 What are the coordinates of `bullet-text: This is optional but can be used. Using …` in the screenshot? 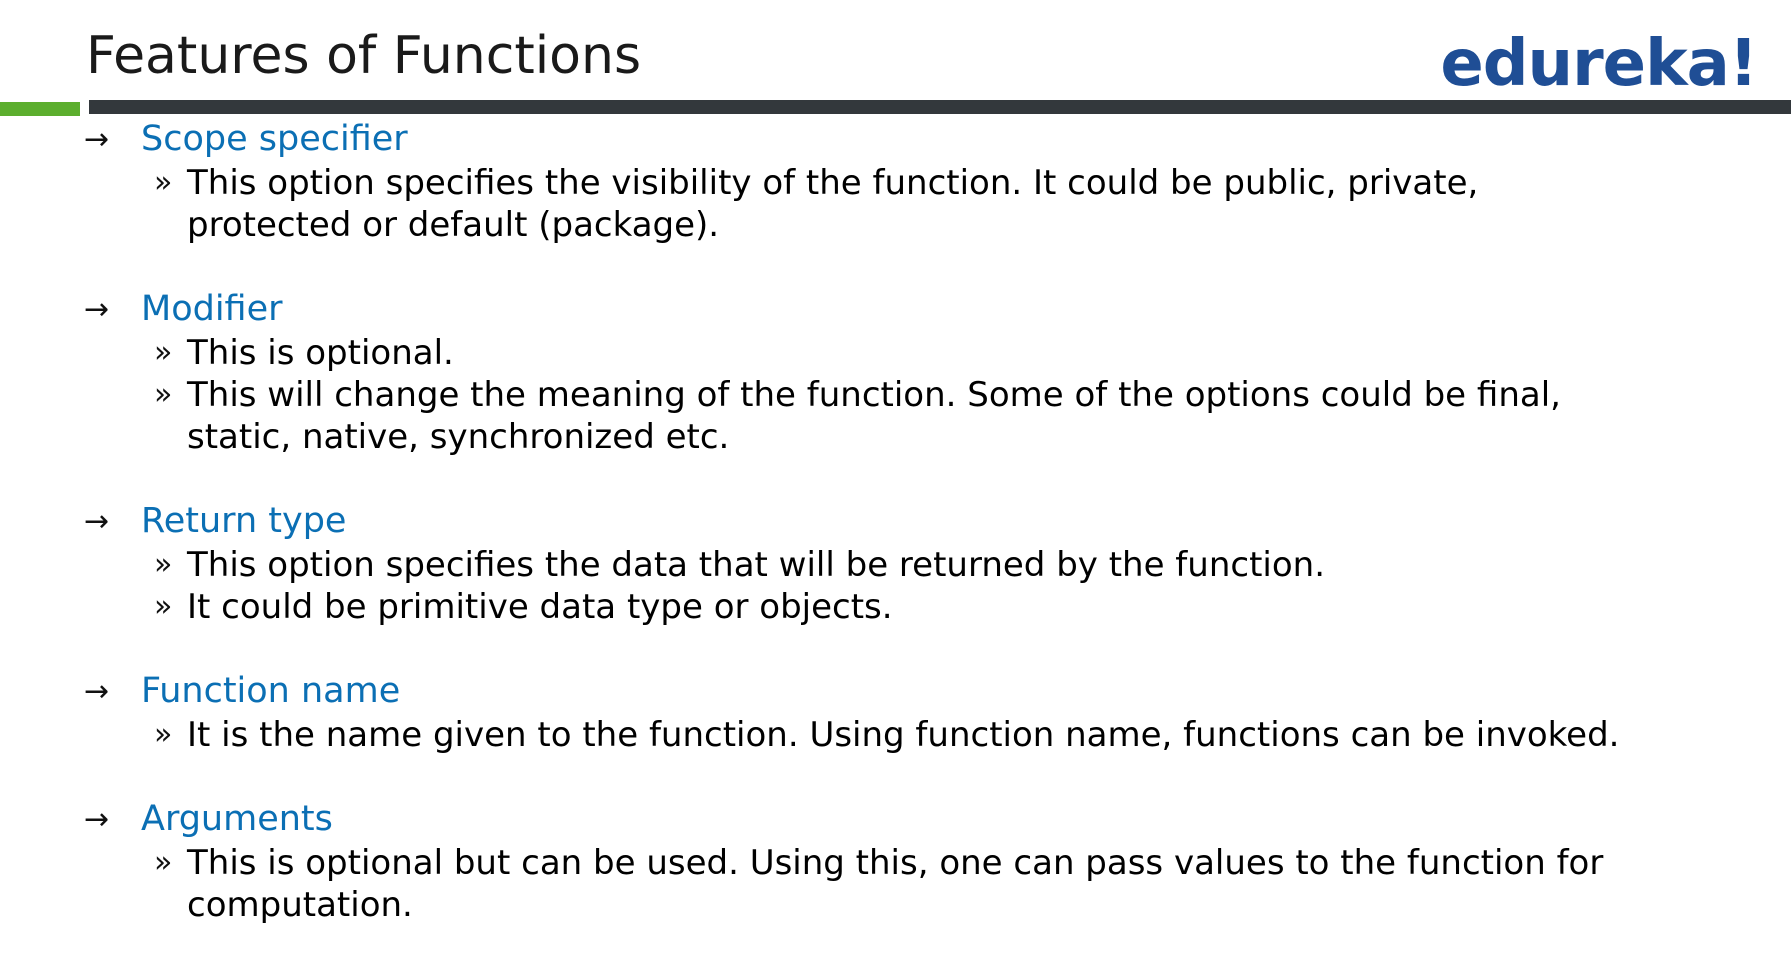 It's located at (895, 884).